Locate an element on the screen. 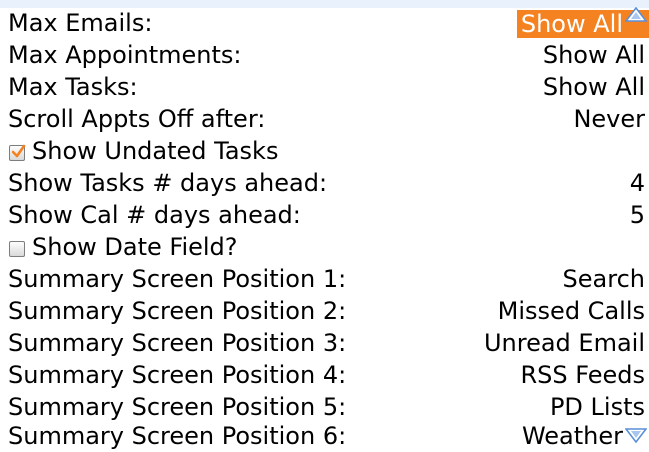 This screenshot has width=649, height=452. setting-summary-position-6: Summary Screen Position 6: Weather is located at coordinates (324, 436).